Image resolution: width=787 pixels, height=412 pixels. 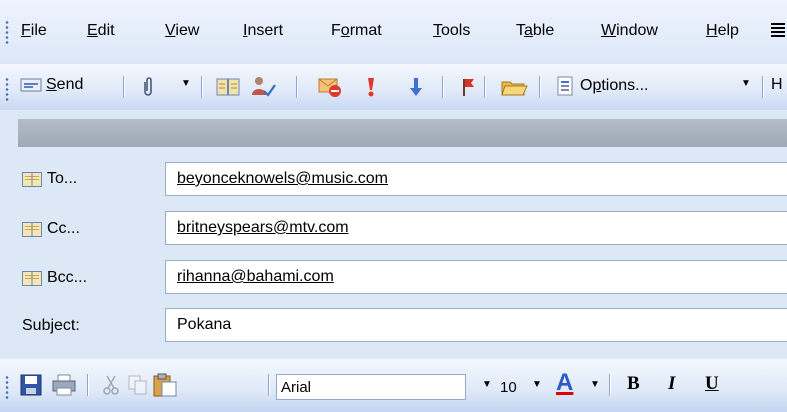 What do you see at coordinates (629, 31) in the screenshot?
I see `menu-window: Window` at bounding box center [629, 31].